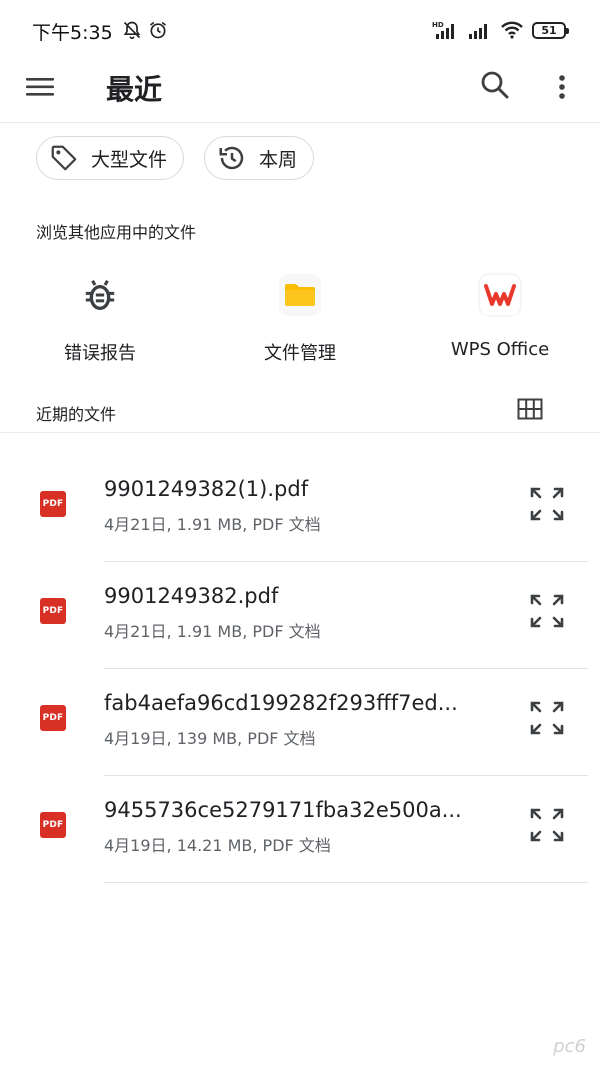 The image size is (600, 1069). I want to click on alarm-icon, so click(158, 30).